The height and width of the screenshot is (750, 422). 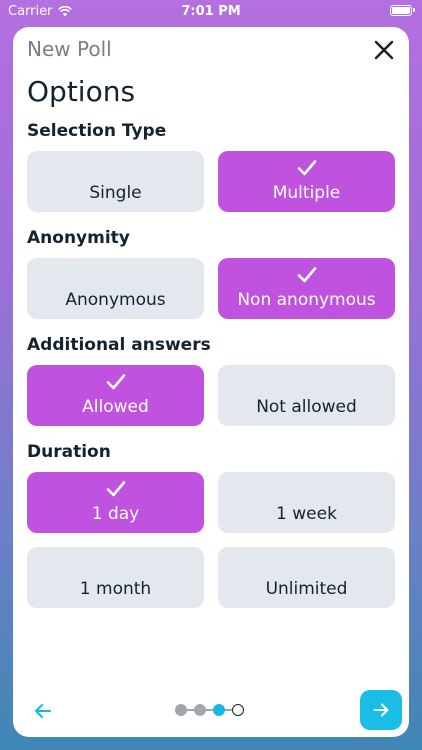 What do you see at coordinates (119, 345) in the screenshot?
I see `section-label-additional-answers: Additional answers` at bounding box center [119, 345].